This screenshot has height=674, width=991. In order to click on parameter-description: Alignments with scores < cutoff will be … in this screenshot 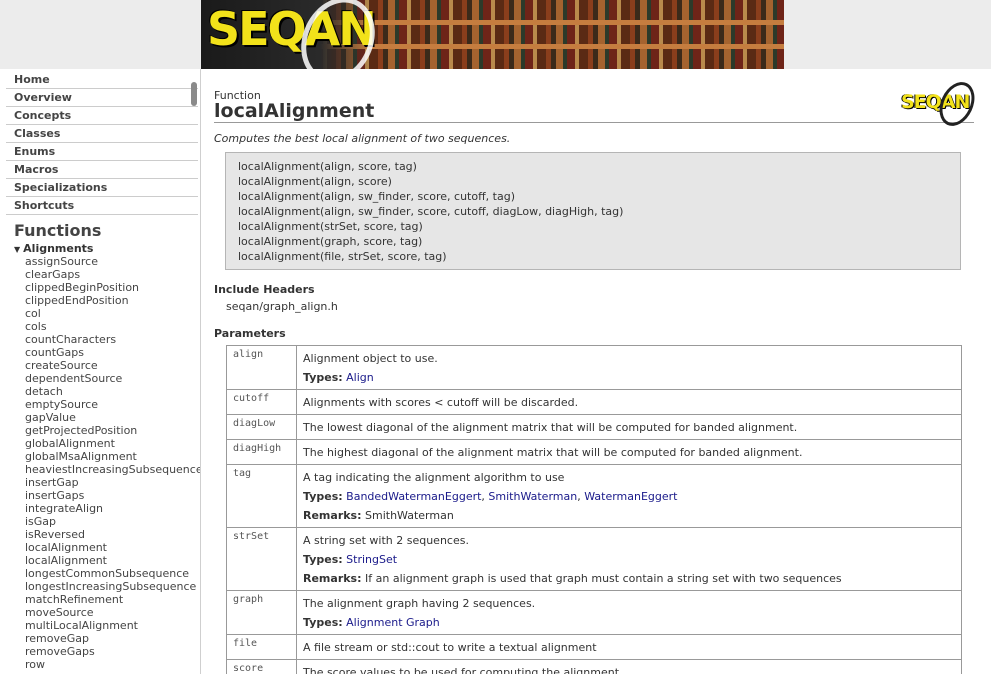, I will do `click(441, 402)`.